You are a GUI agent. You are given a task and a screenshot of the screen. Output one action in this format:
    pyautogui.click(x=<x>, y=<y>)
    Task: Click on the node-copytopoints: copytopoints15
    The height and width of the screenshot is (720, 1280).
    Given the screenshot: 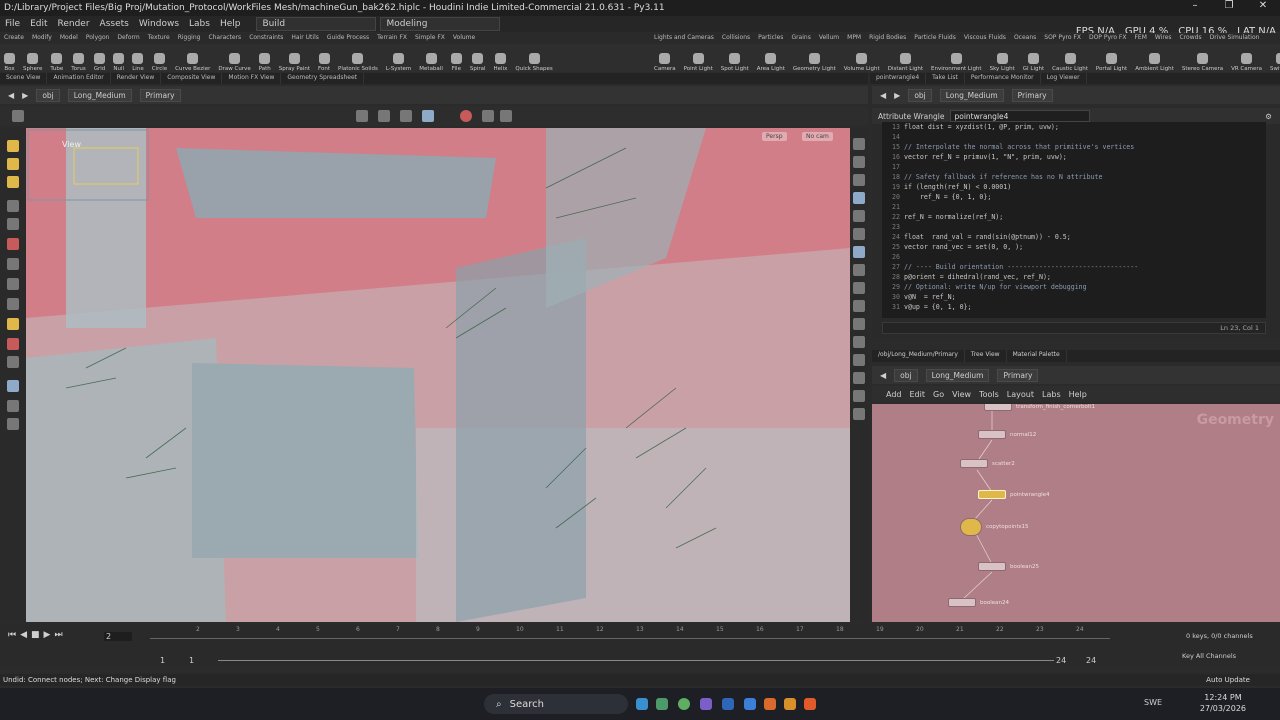 What is the action you would take?
    pyautogui.click(x=994, y=527)
    